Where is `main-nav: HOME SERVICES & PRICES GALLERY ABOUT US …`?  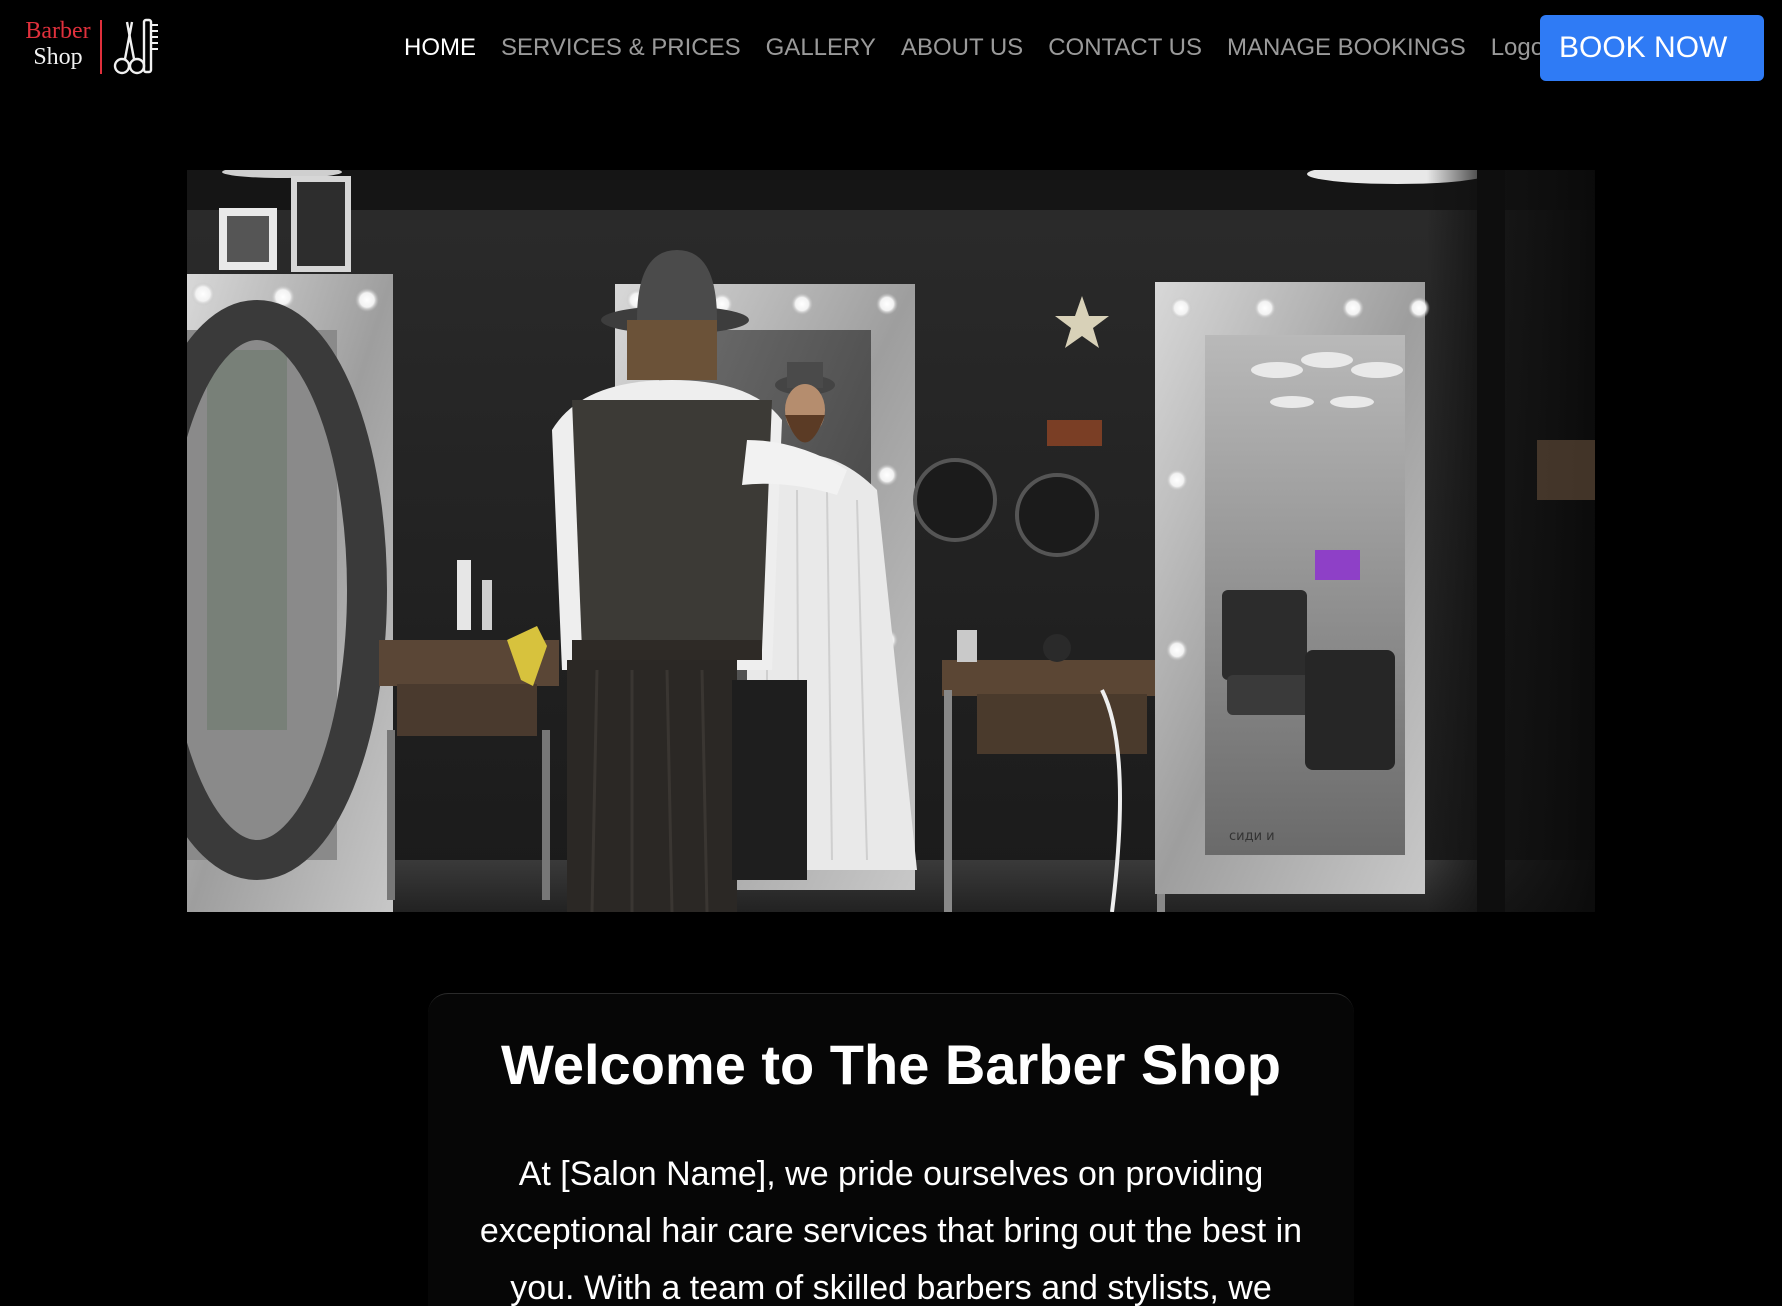
main-nav: HOME SERVICES & PRICES GALLERY ABOUT US … is located at coordinates (990, 48).